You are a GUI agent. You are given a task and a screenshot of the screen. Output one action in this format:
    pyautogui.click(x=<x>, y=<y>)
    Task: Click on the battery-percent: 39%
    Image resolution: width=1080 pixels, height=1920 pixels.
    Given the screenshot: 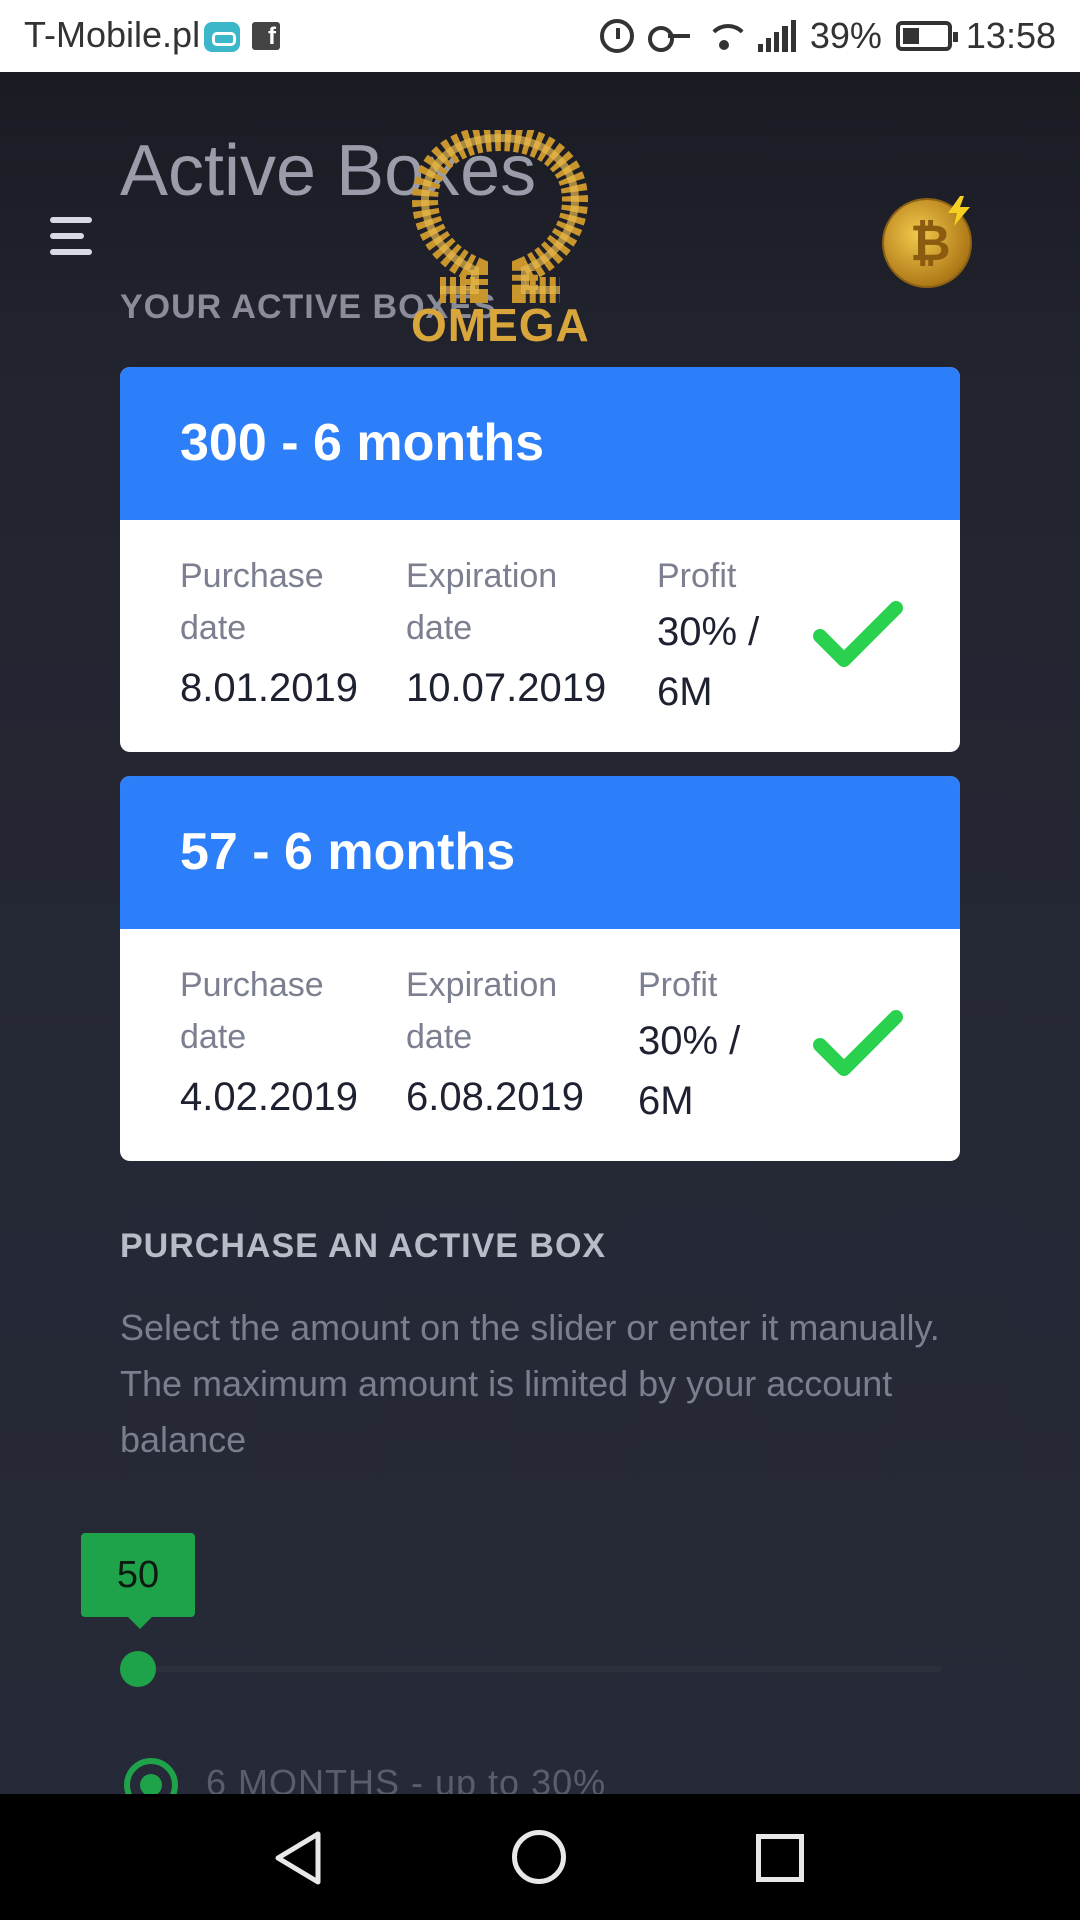 What is the action you would take?
    pyautogui.click(x=845, y=35)
    